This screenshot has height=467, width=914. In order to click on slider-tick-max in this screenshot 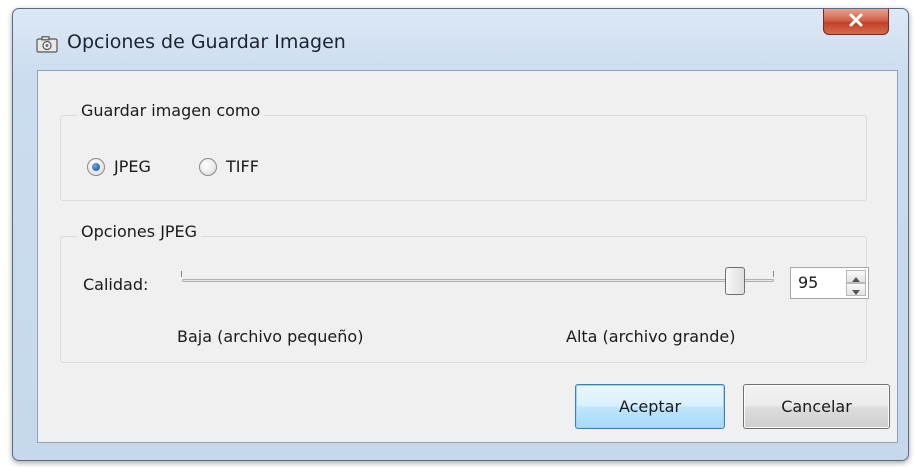, I will do `click(773, 274)`.